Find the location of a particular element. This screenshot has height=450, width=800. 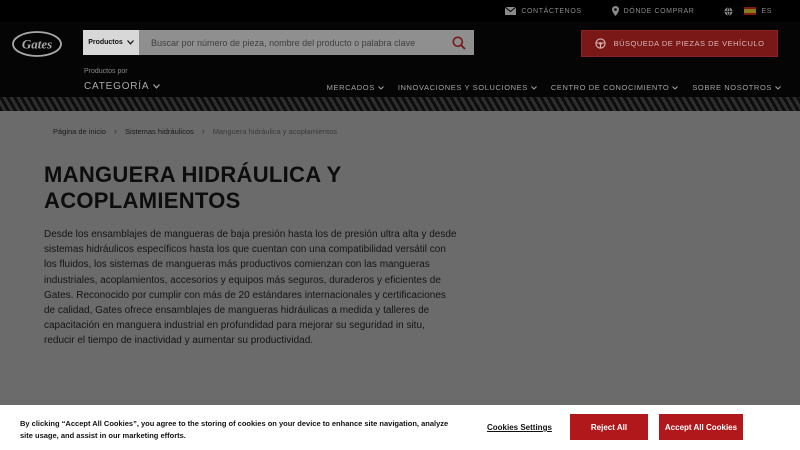

vehicle-parts-search-button: BÚSQUEDA DE PIEZAS DE VEHÍCULO is located at coordinates (679, 43).